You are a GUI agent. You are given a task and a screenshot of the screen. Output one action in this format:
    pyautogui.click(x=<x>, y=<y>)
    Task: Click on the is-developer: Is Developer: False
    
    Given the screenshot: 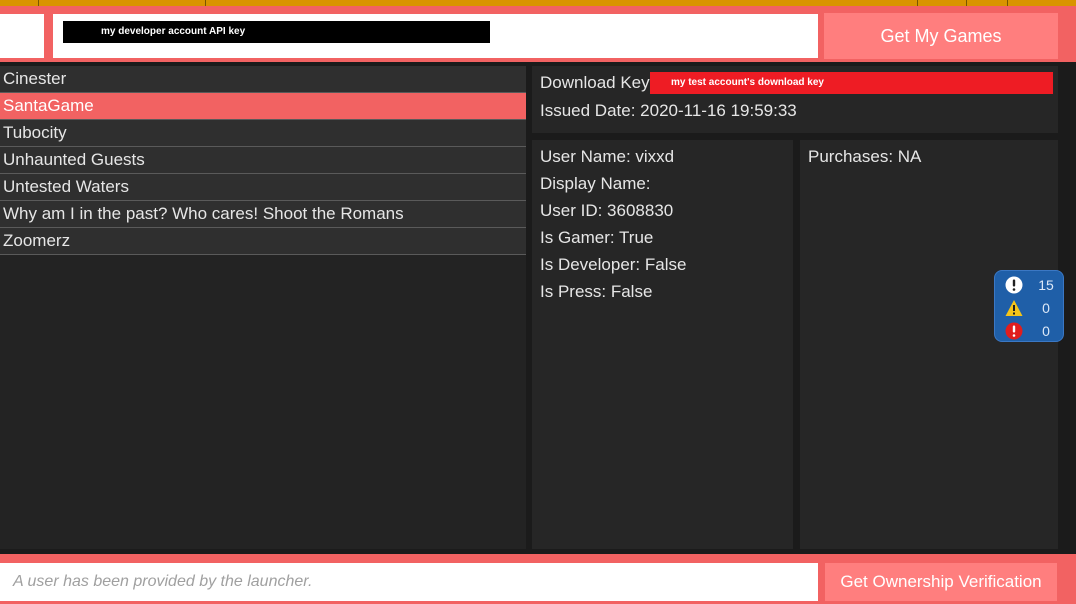 What is the action you would take?
    pyautogui.click(x=613, y=264)
    